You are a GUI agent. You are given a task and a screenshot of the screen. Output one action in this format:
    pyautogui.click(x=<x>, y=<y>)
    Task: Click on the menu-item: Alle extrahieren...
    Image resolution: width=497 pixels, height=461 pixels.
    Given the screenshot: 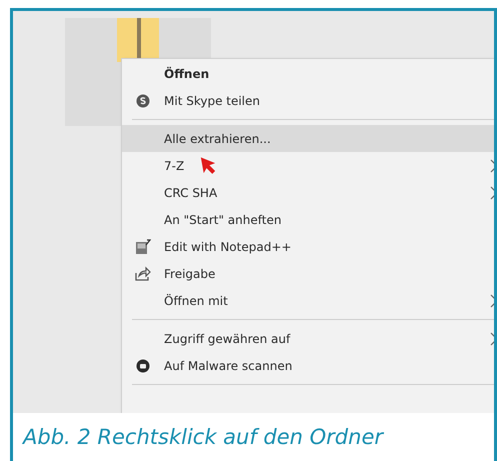 What is the action you would take?
    pyautogui.click(x=308, y=138)
    